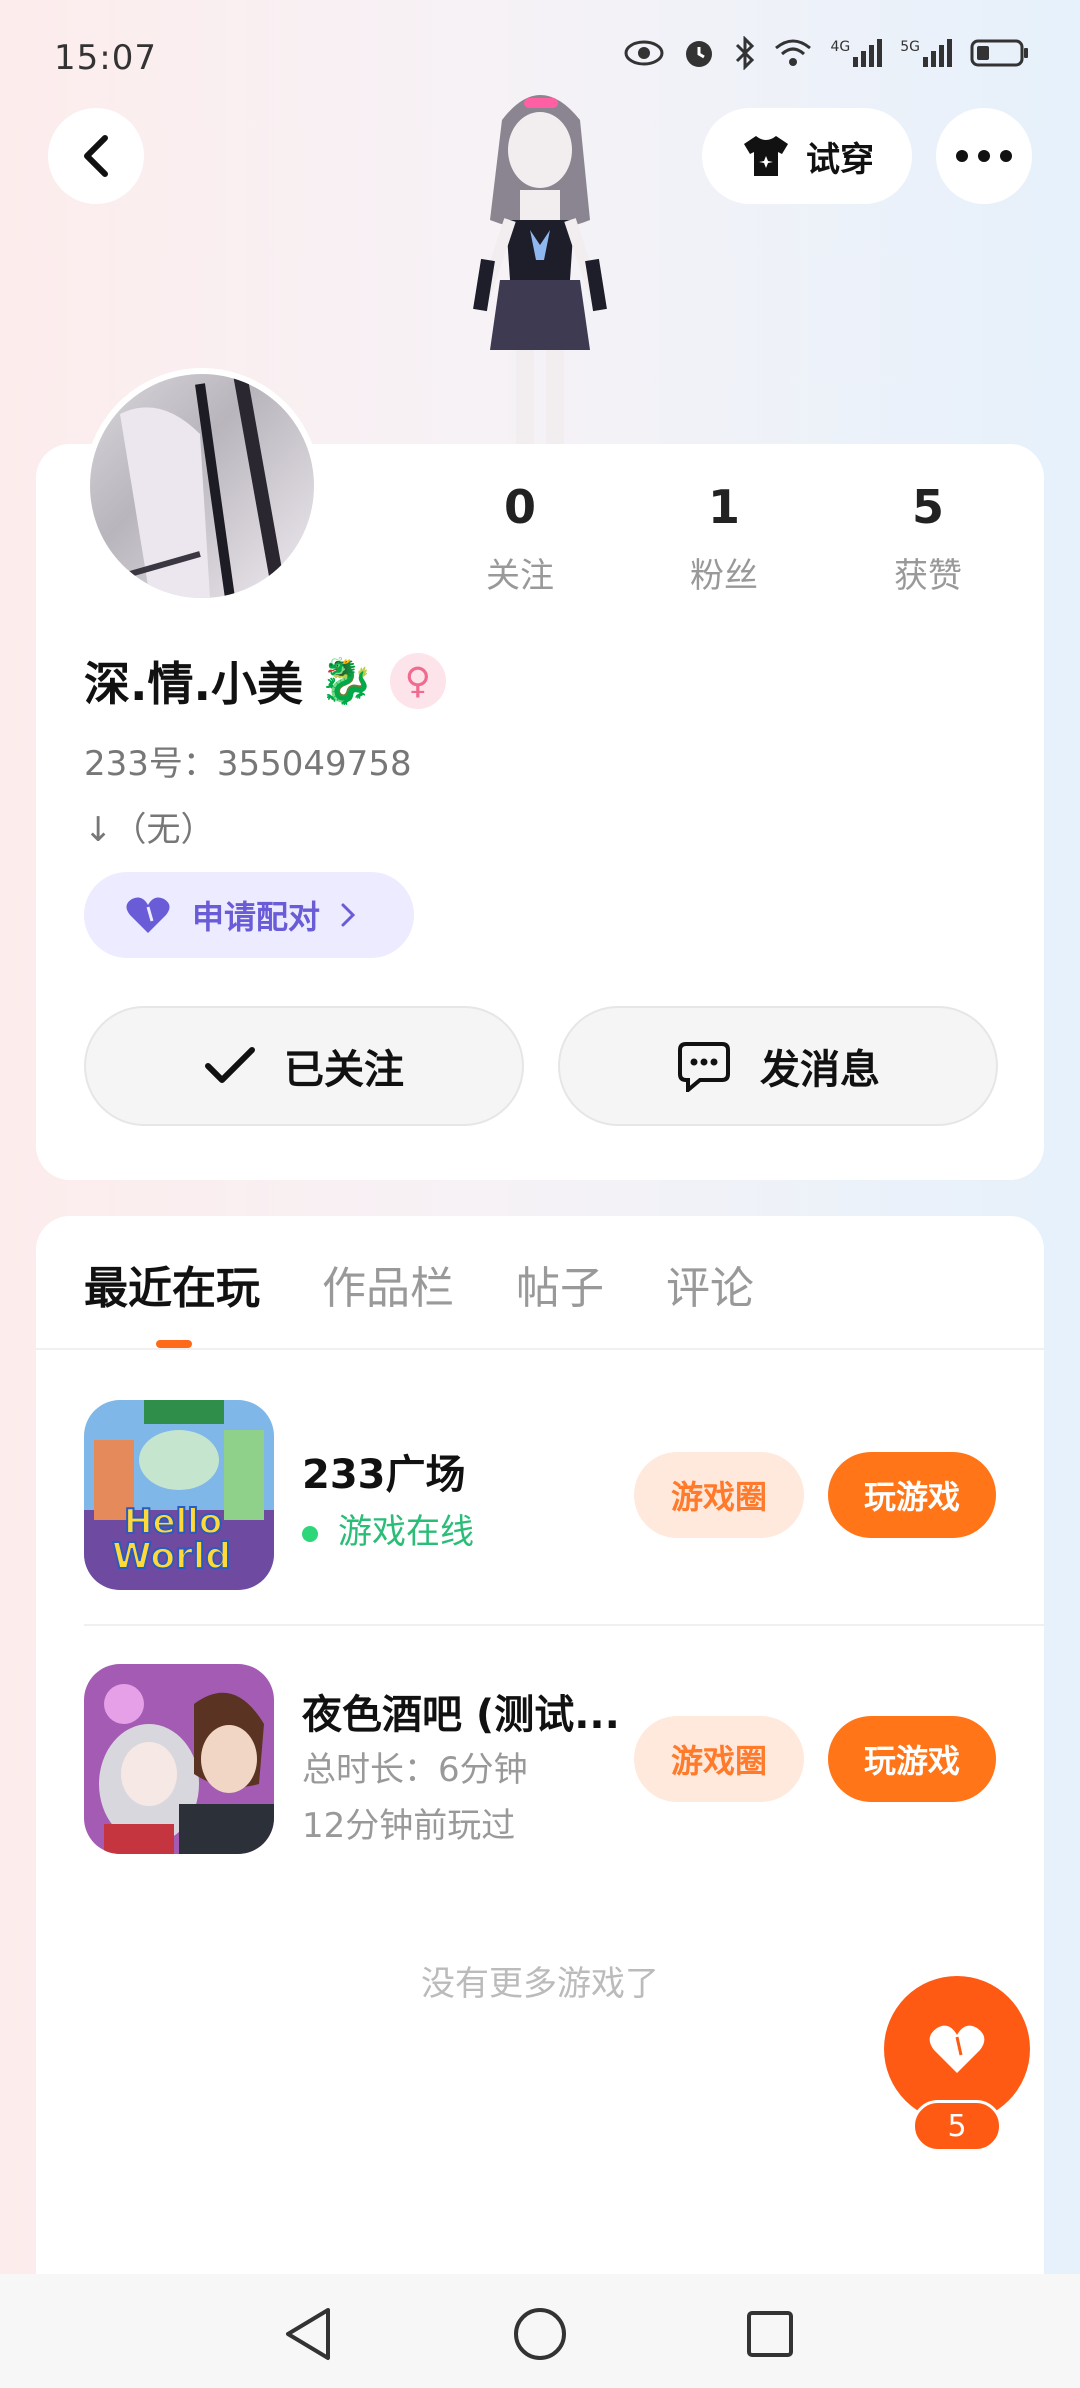 This screenshot has width=1080, height=2388. Describe the element at coordinates (415, 1770) in the screenshot. I see `game-duration: 总时长：6分钟` at that location.